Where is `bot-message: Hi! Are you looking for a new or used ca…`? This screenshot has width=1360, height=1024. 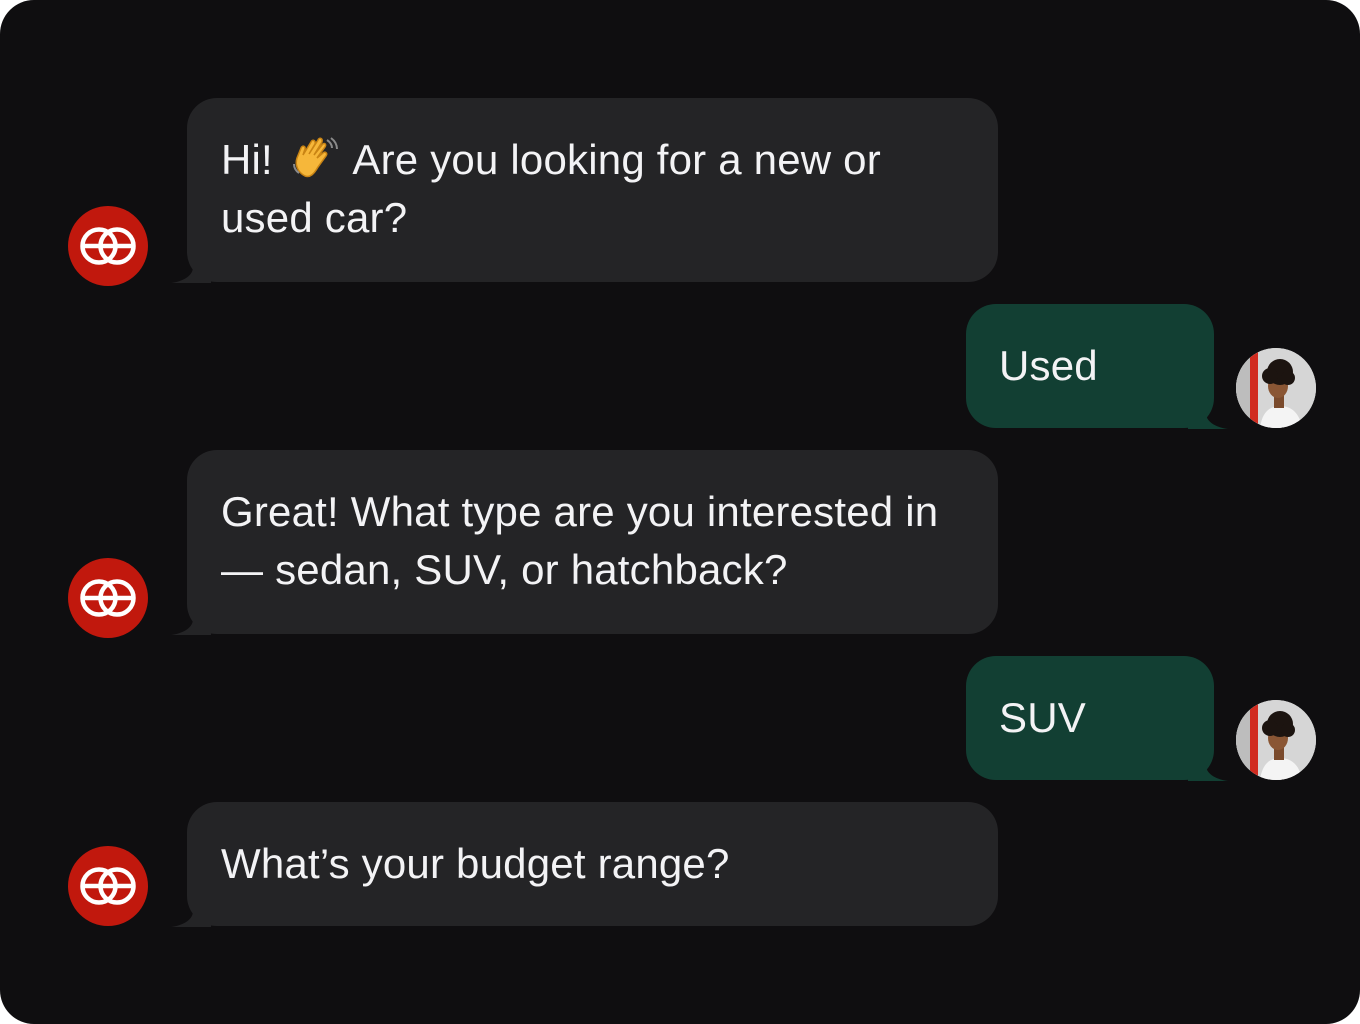
bot-message: Hi! Are you looking for a new or used ca… is located at coordinates (584, 190).